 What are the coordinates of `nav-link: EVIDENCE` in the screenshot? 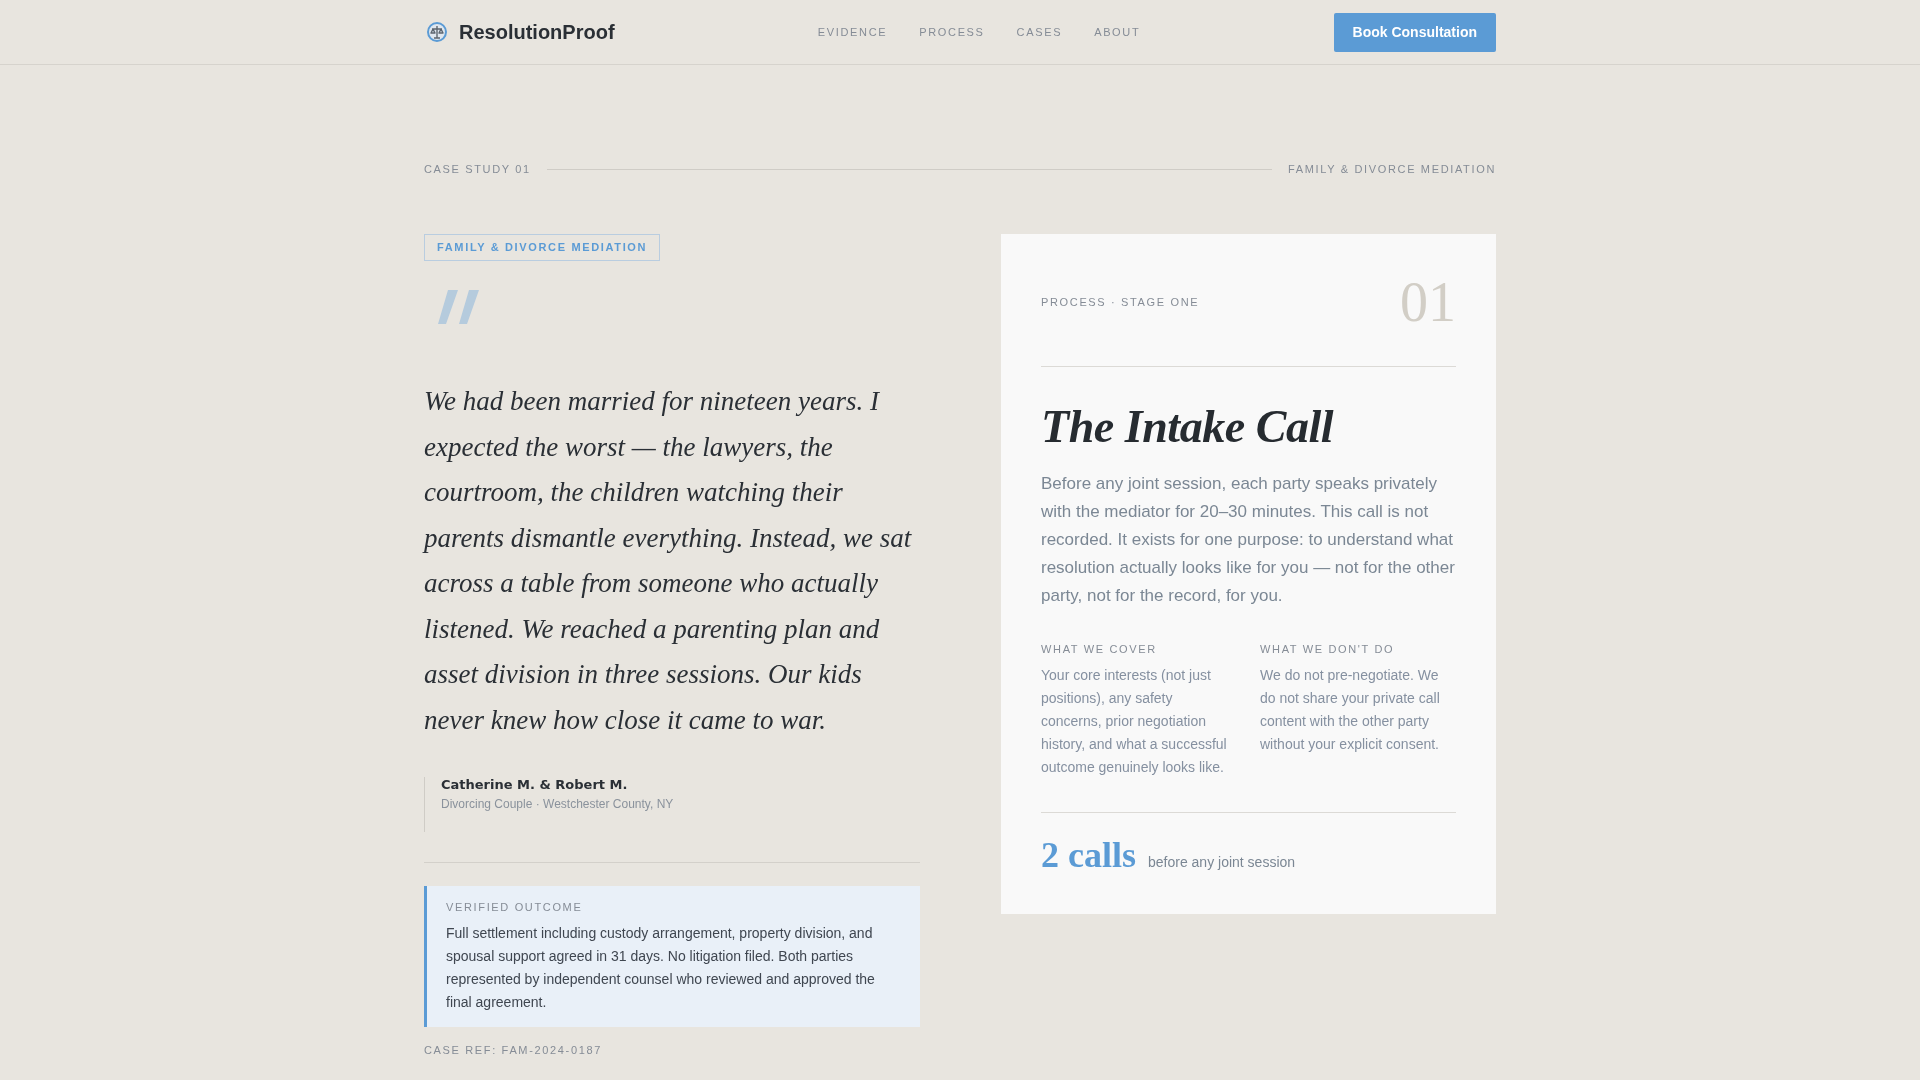 It's located at (852, 32).